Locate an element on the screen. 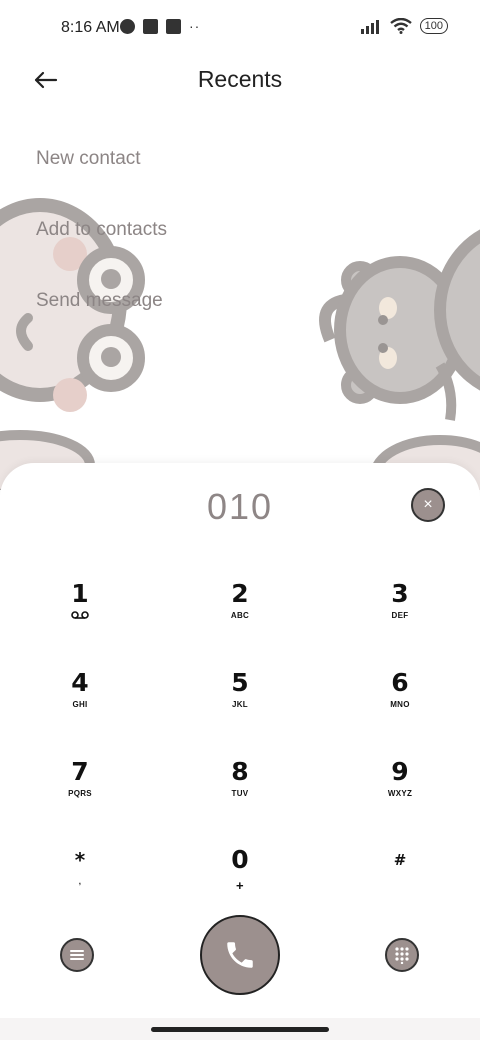 The height and width of the screenshot is (1040, 480). key-6: 6 MNO is located at coordinates (400, 707).